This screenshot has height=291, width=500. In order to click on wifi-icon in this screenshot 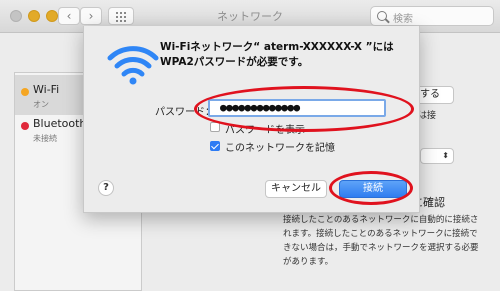, I will do `click(133, 65)`.